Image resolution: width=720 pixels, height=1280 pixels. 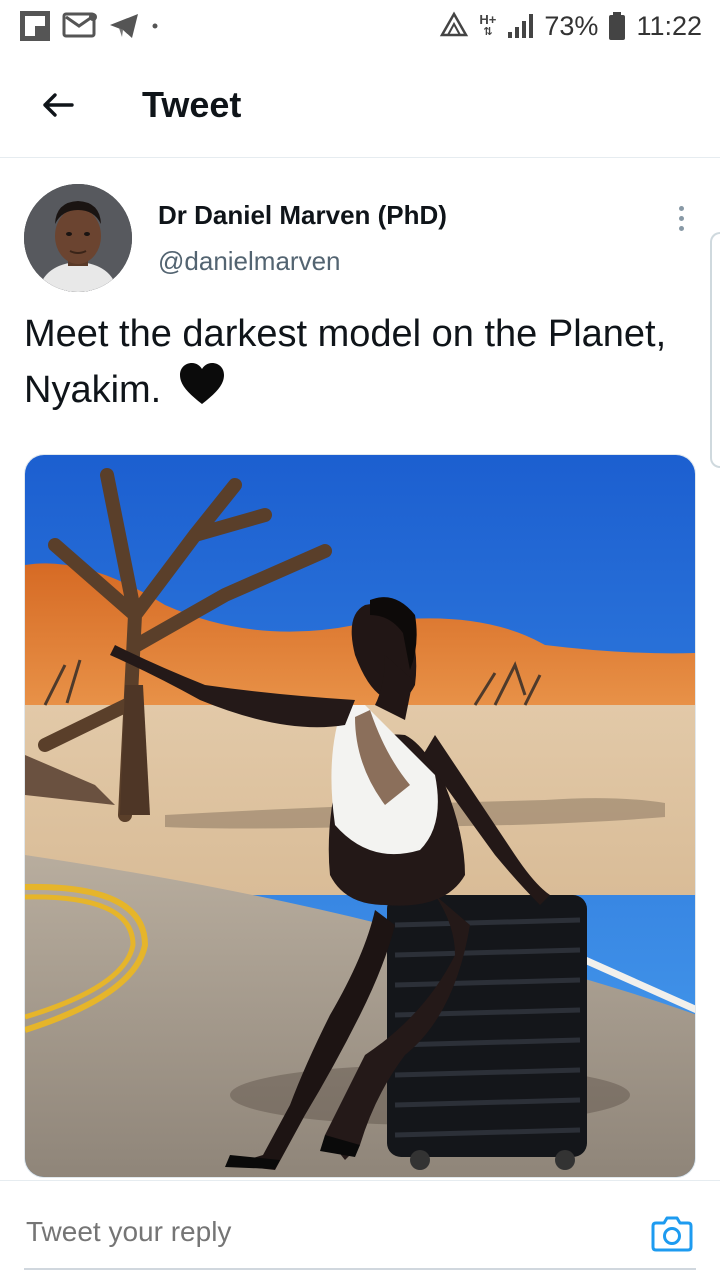 What do you see at coordinates (155, 26) in the screenshot?
I see `more-notifications-dot-icon` at bounding box center [155, 26].